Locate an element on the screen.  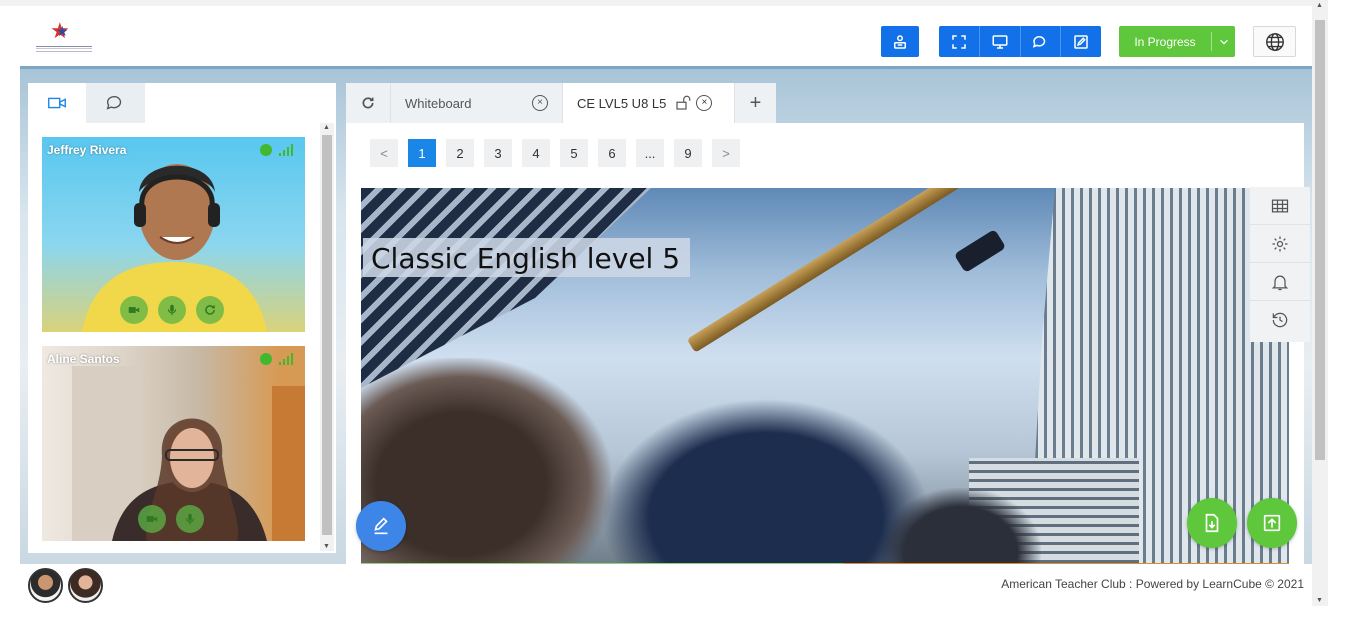
tab-video is located at coordinates (57, 103).